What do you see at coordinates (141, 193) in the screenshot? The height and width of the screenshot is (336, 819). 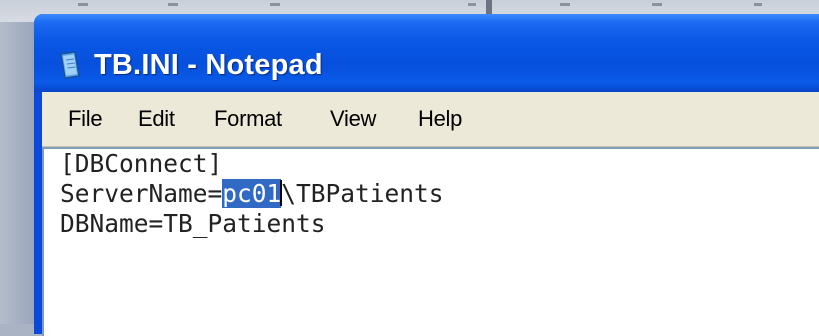 I see `text-line-2-prefix: ServerName=` at bounding box center [141, 193].